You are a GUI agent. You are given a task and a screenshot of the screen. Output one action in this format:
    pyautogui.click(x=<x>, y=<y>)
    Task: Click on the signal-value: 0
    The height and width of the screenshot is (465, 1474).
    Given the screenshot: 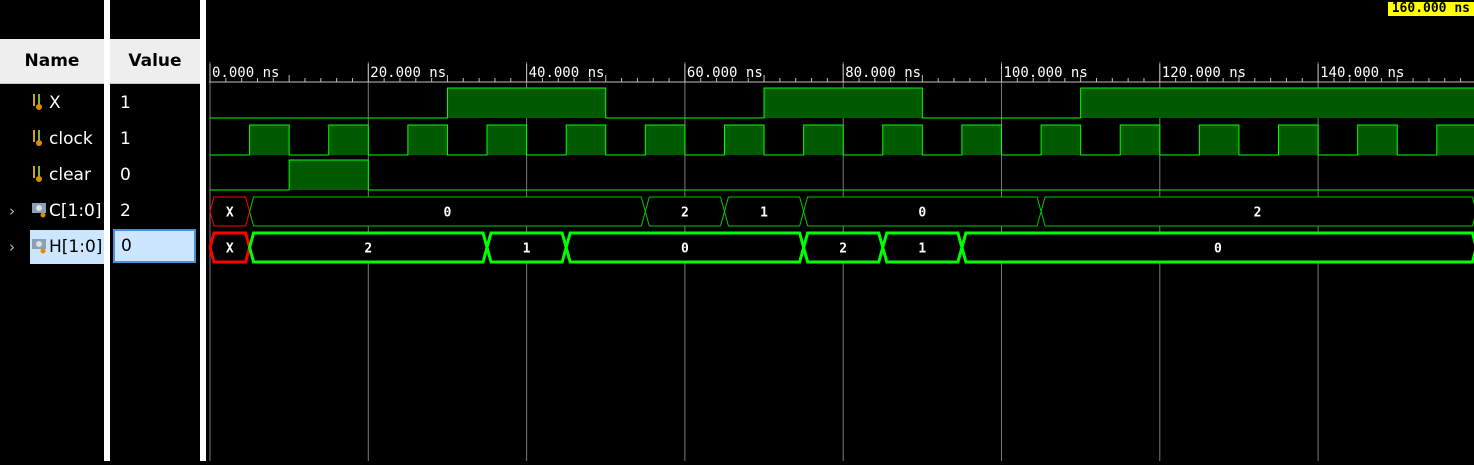 What is the action you would take?
    pyautogui.click(x=125, y=175)
    